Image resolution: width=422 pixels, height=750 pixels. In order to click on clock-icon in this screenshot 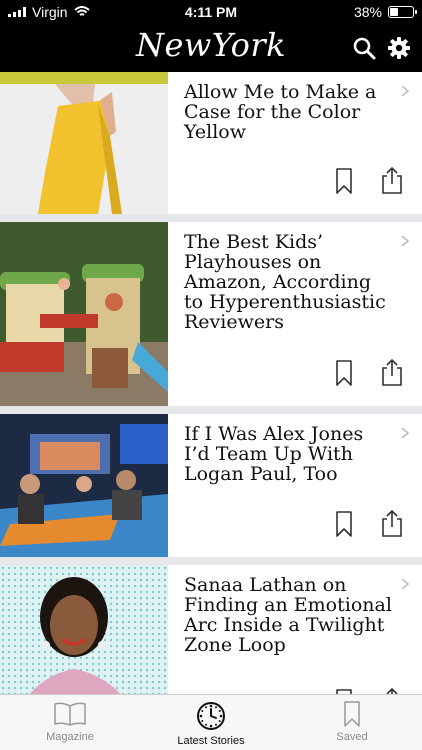, I will do `click(211, 716)`.